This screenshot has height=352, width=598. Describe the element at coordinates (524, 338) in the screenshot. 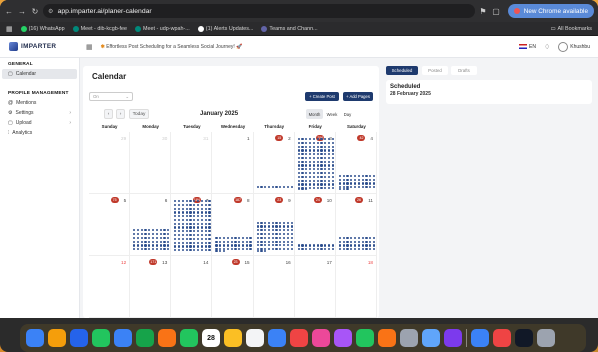

I see `dock-app-terminal` at that location.